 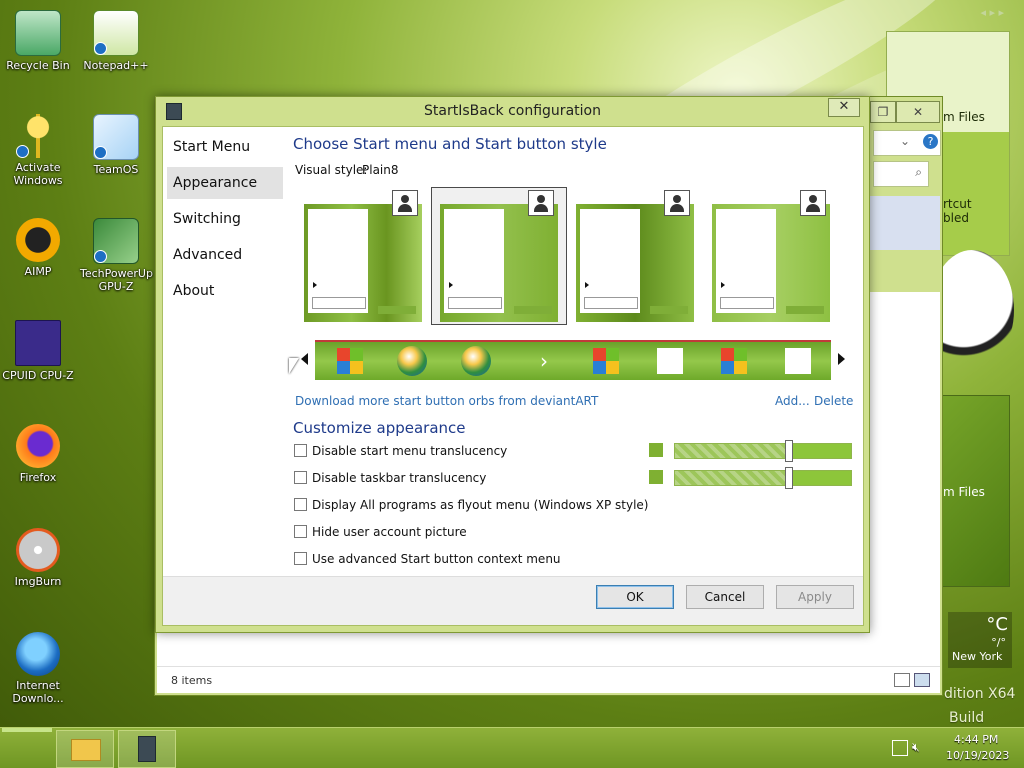 What do you see at coordinates (918, 112) in the screenshot?
I see `explorer-close-button: ✕` at bounding box center [918, 112].